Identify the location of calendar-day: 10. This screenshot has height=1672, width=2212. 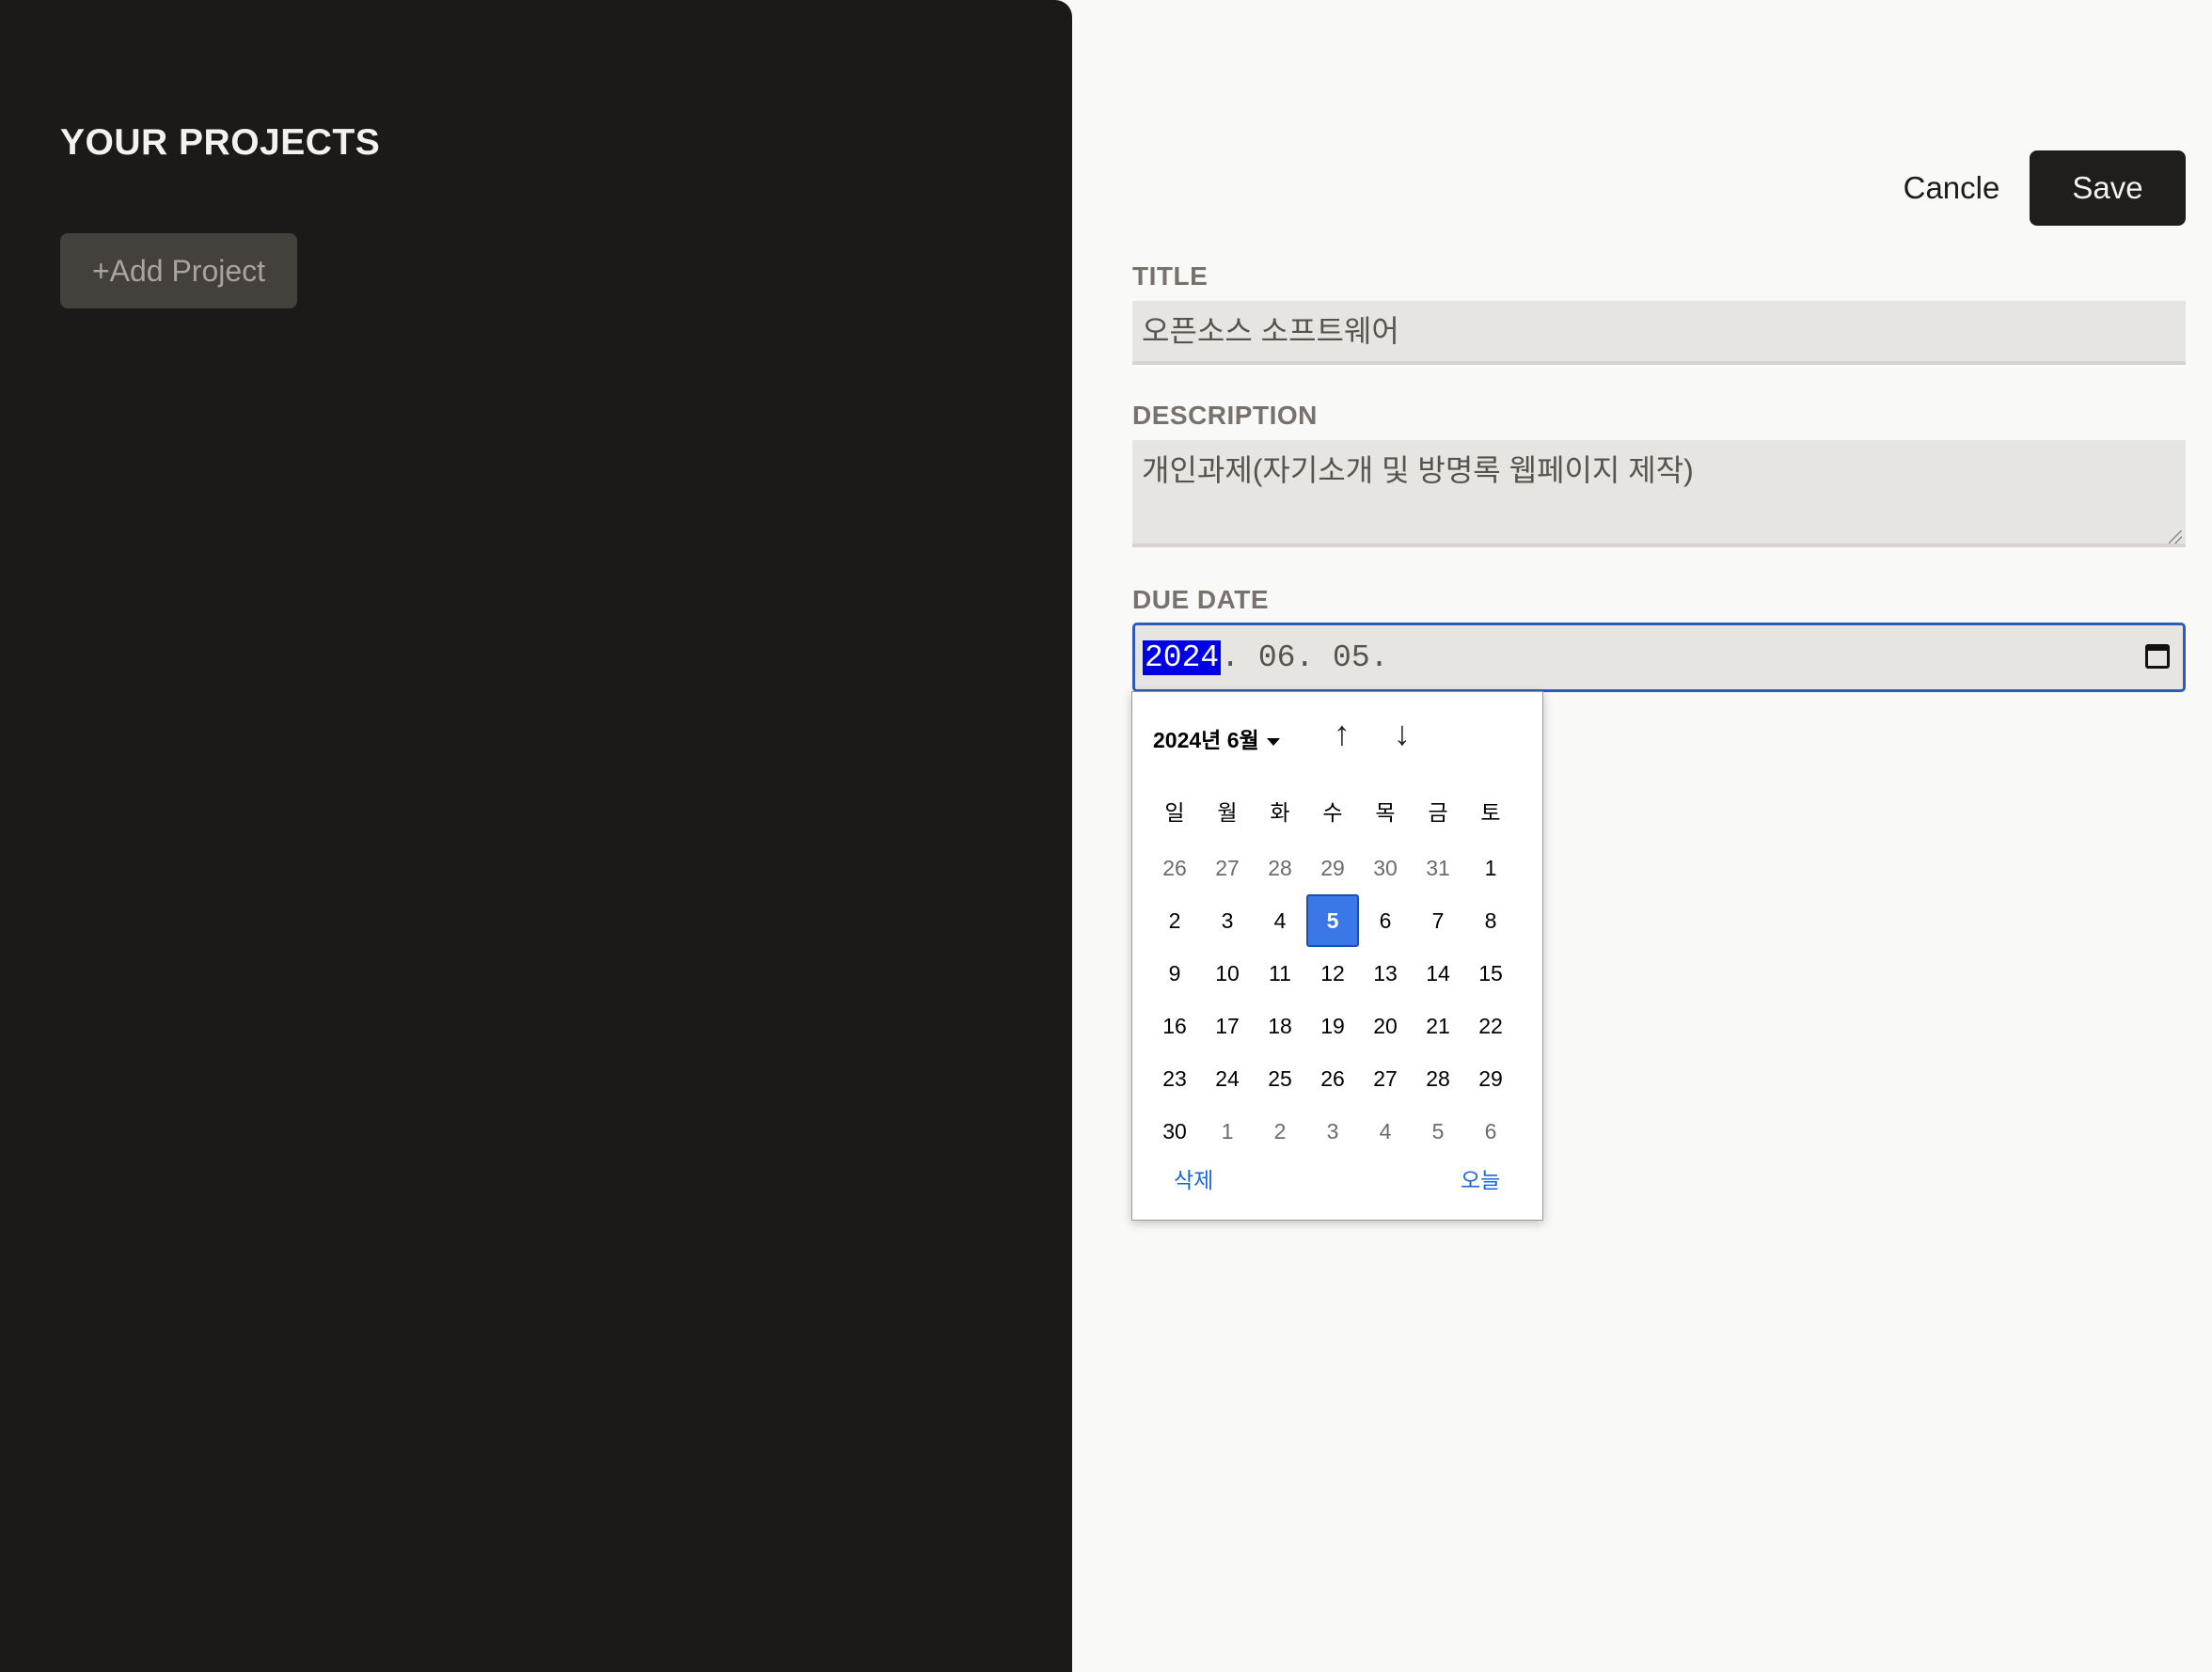
(1227, 973).